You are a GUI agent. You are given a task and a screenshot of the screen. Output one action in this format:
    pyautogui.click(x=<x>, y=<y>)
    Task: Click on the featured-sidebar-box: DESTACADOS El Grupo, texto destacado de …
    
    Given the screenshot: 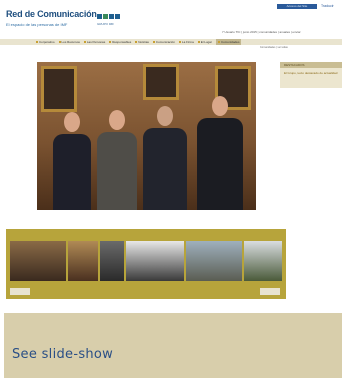 What is the action you would take?
    pyautogui.click(x=311, y=75)
    